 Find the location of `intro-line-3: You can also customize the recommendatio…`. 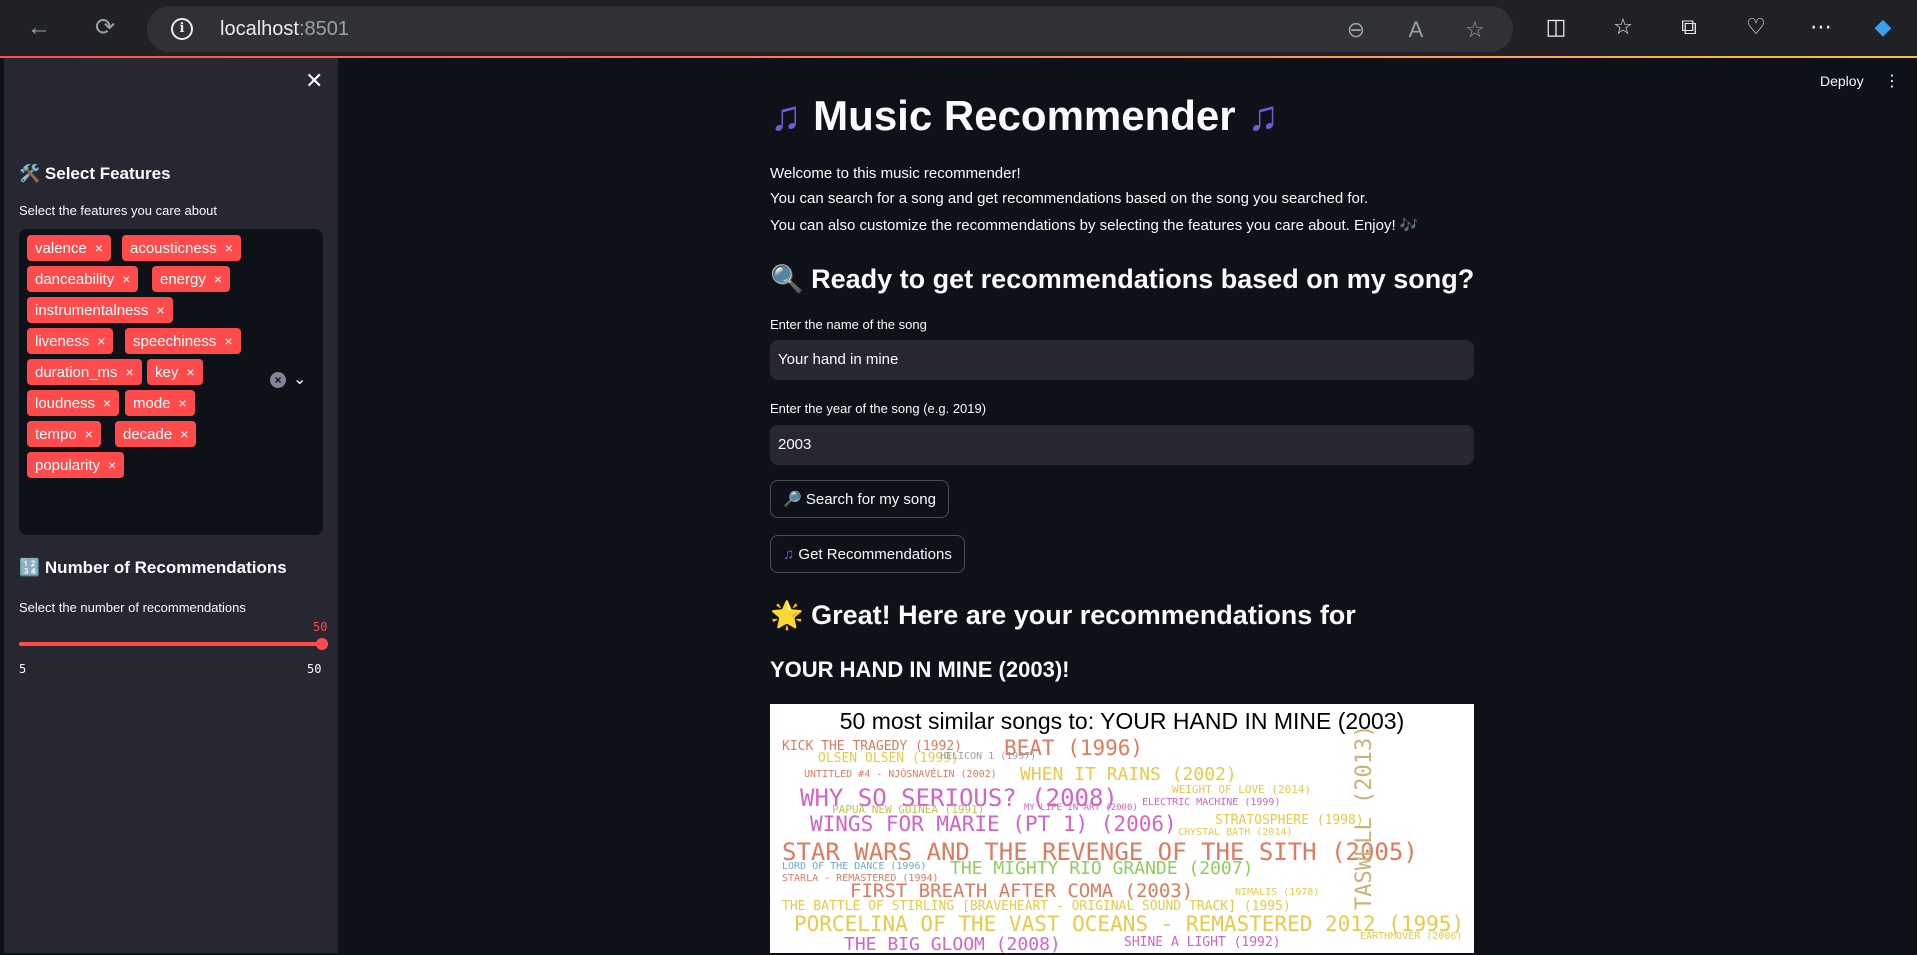

intro-line-3: You can also customize the recommendatio… is located at coordinates (1094, 225).